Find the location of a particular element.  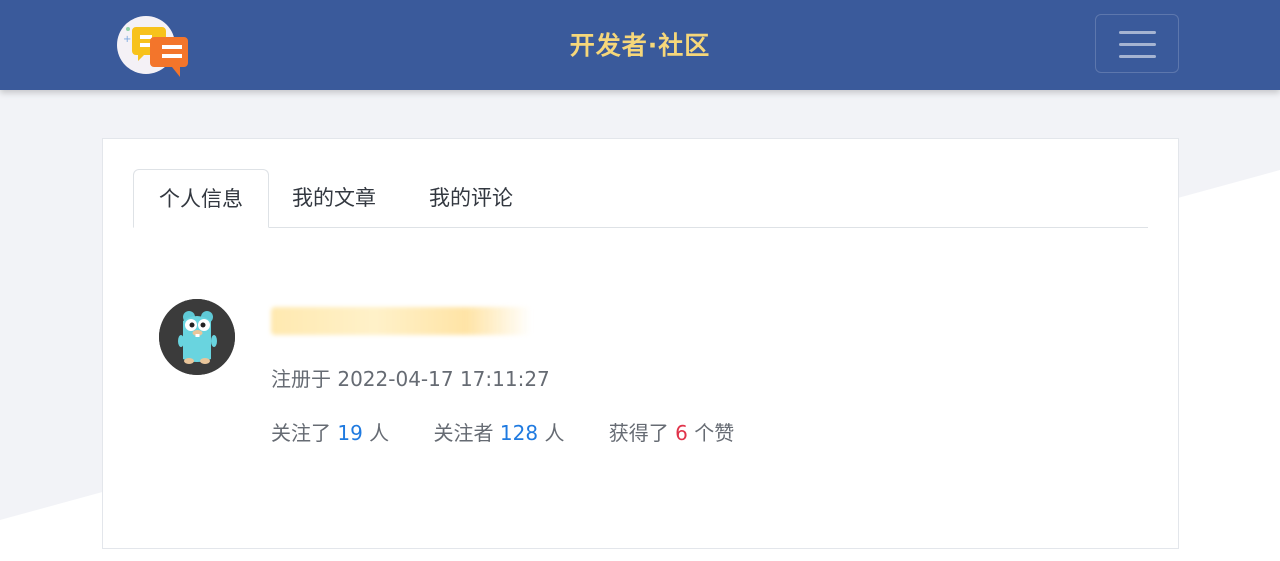

followers-stat: 关注者 128 人 is located at coordinates (499, 431).